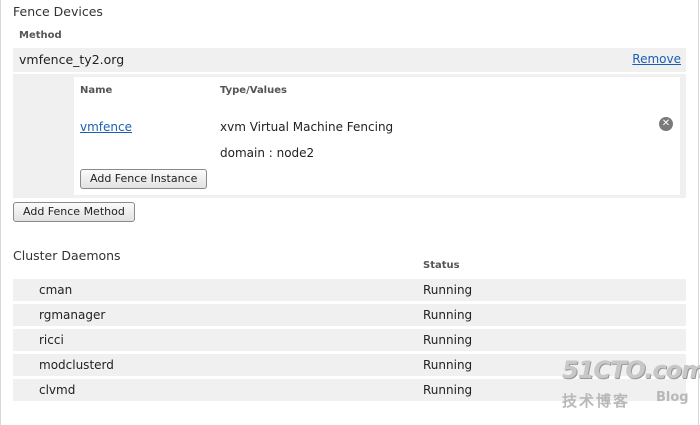  I want to click on fence-instance-type: xvm Virtual Machine Fencing, so click(307, 127).